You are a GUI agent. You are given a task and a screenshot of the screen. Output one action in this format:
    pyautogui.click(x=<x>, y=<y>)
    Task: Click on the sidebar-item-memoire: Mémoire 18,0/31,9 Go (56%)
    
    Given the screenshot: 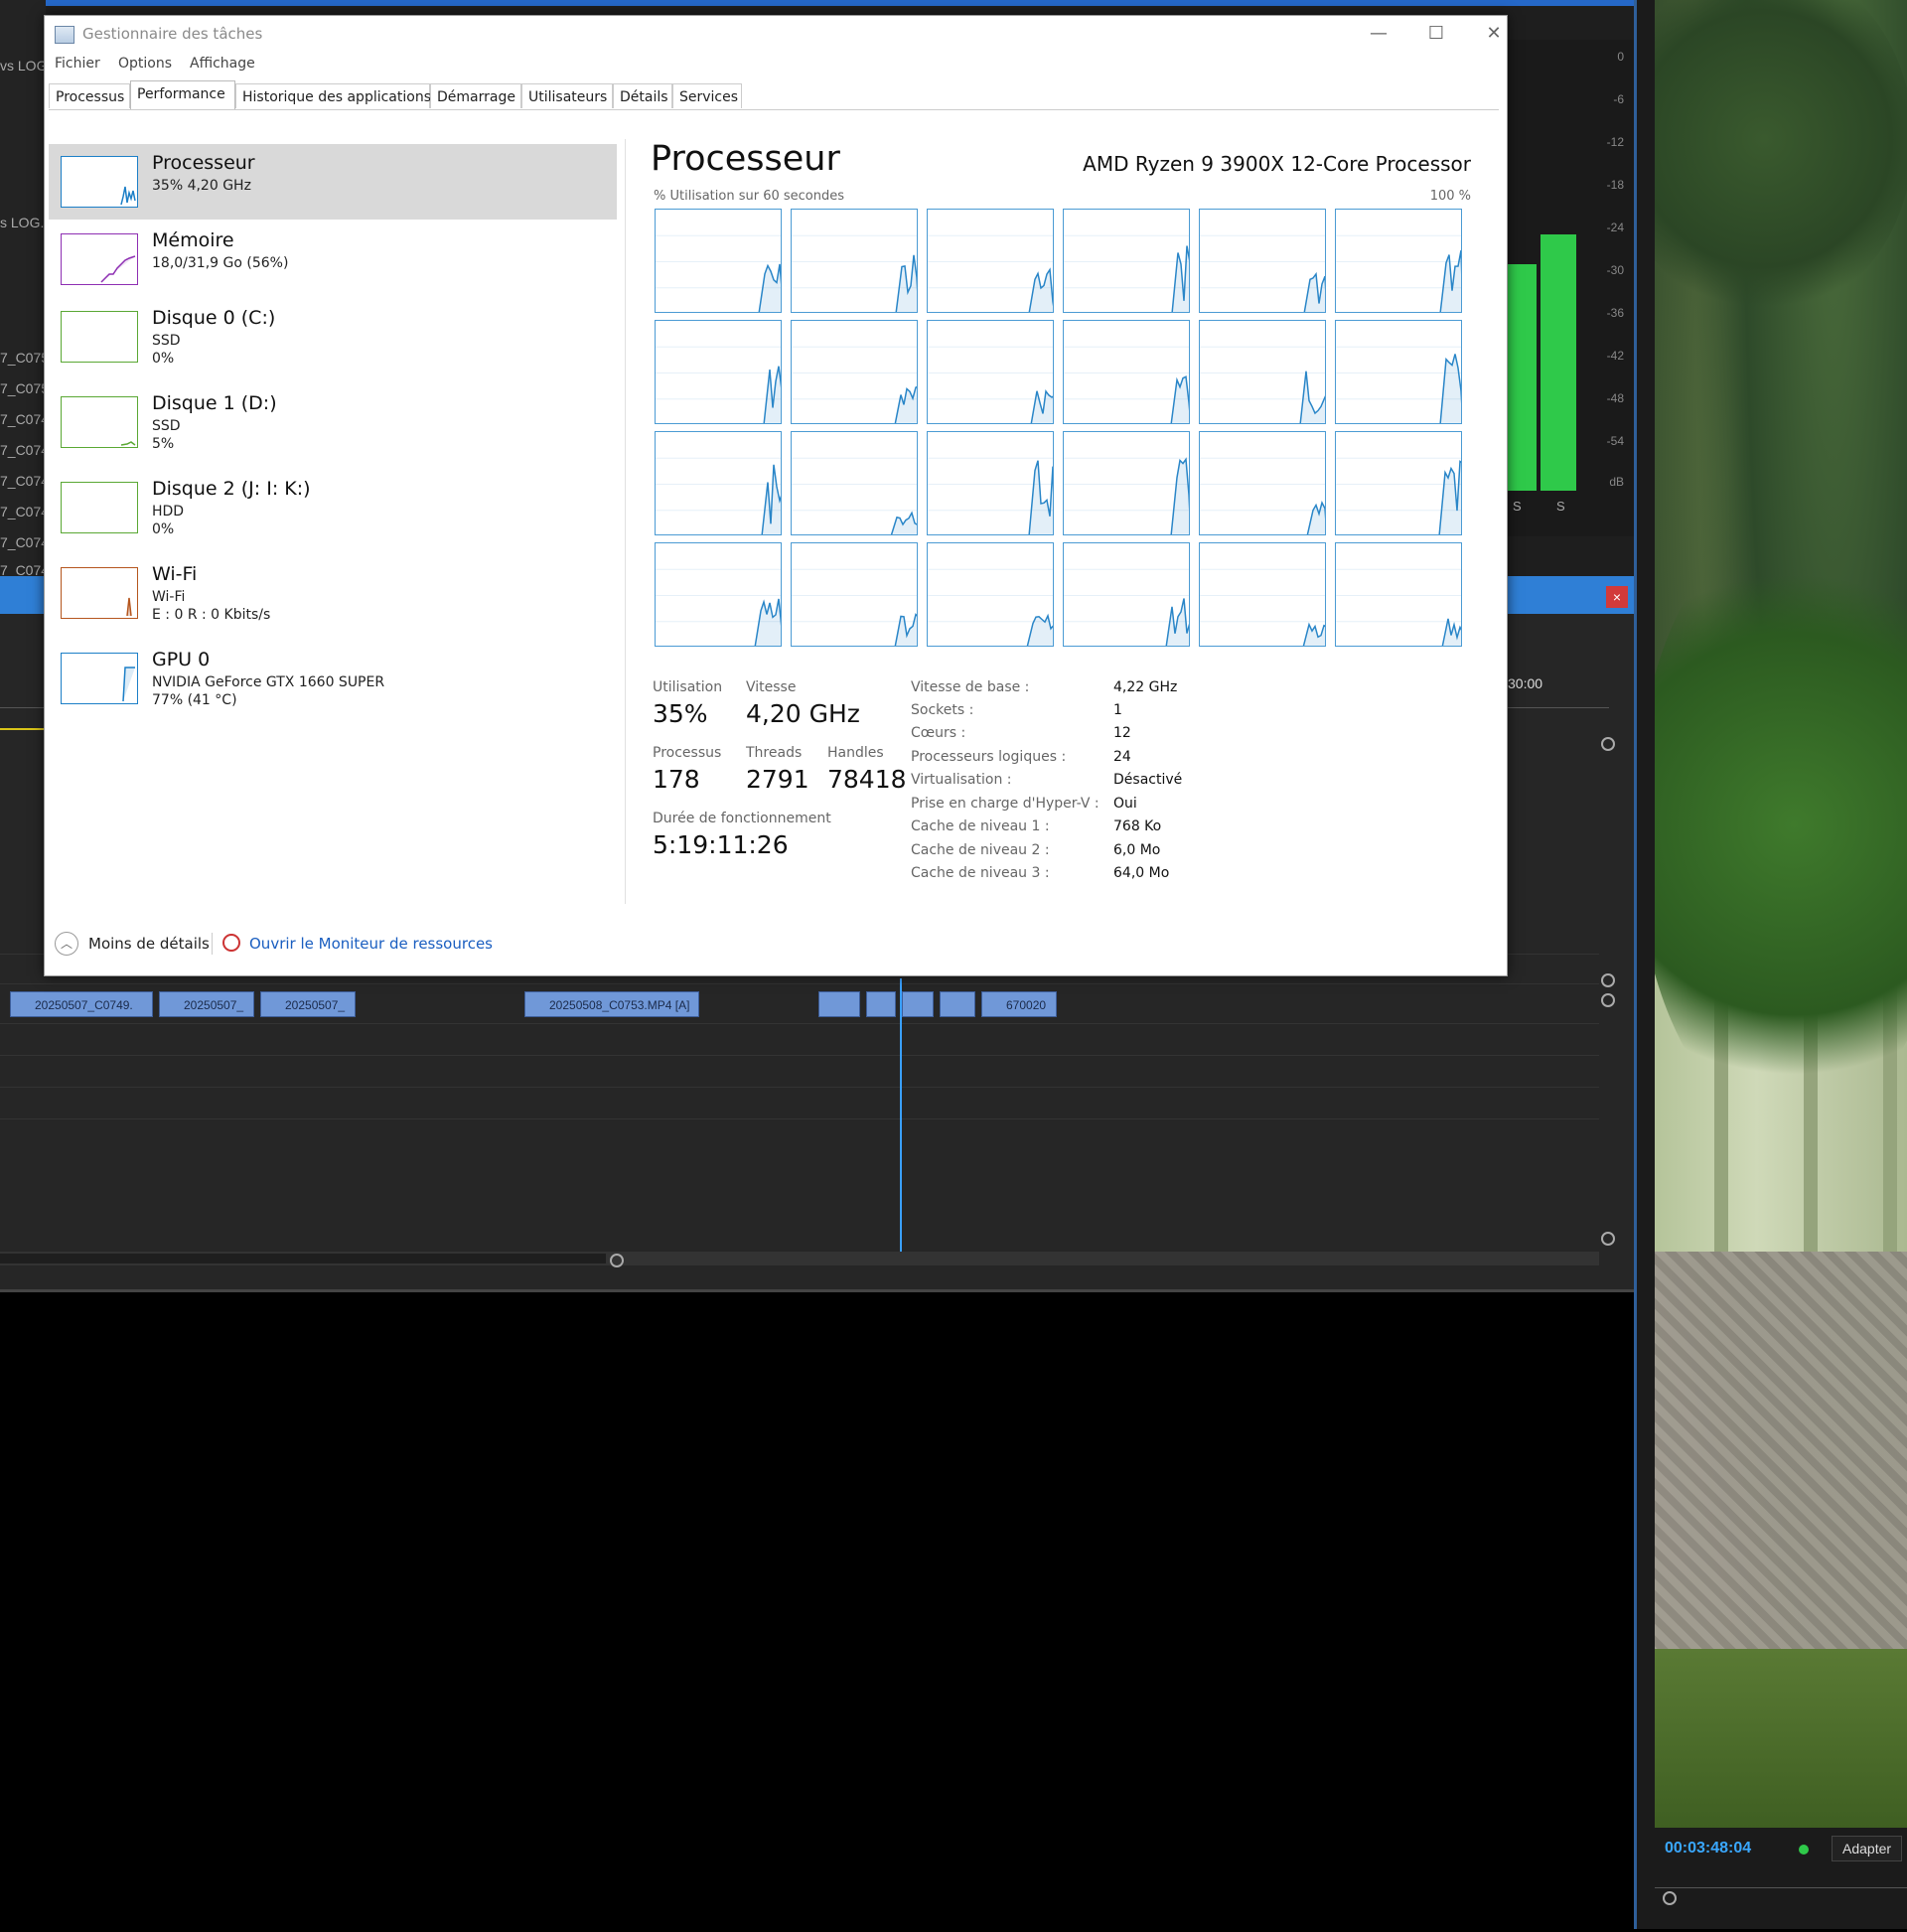 What is the action you would take?
    pyautogui.click(x=333, y=260)
    